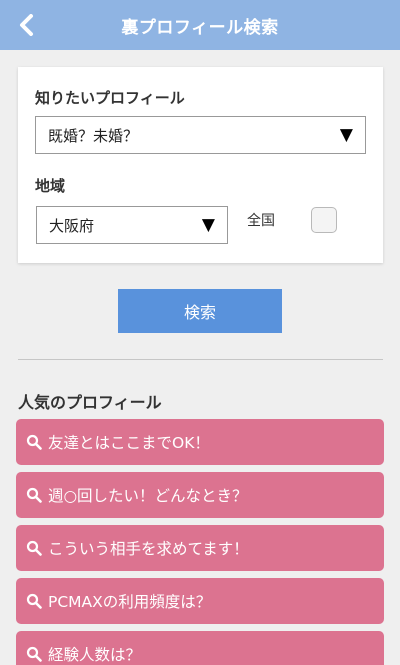 The width and height of the screenshot is (400, 665). Describe the element at coordinates (200, 359) in the screenshot. I see `divider` at that location.